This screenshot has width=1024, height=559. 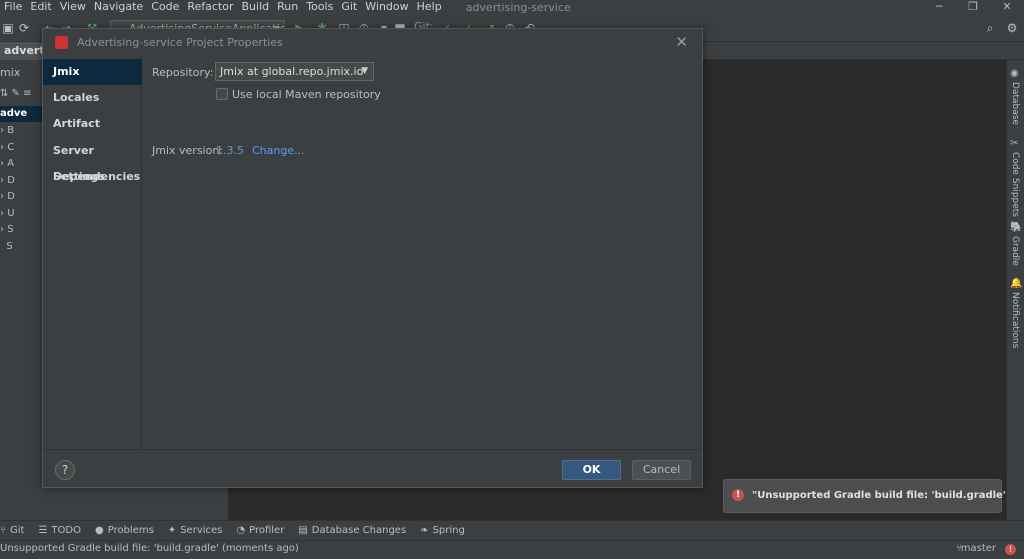 What do you see at coordinates (518, 7) in the screenshot?
I see `window-title: advertising-service` at bounding box center [518, 7].